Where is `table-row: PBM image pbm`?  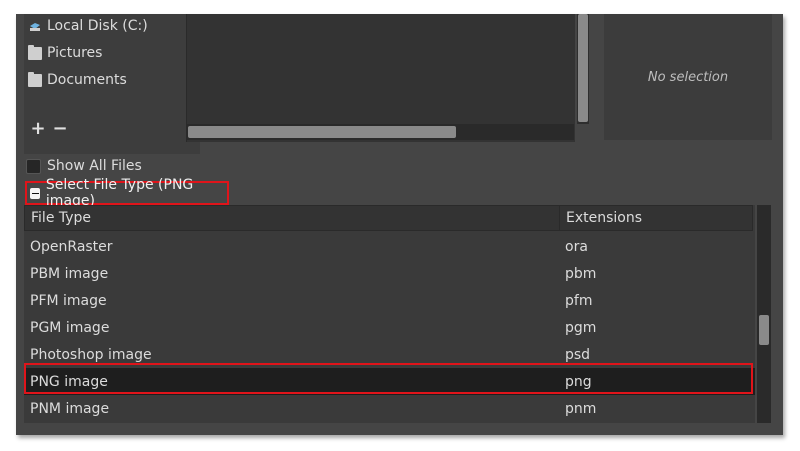
table-row: PBM image pbm is located at coordinates (389, 273).